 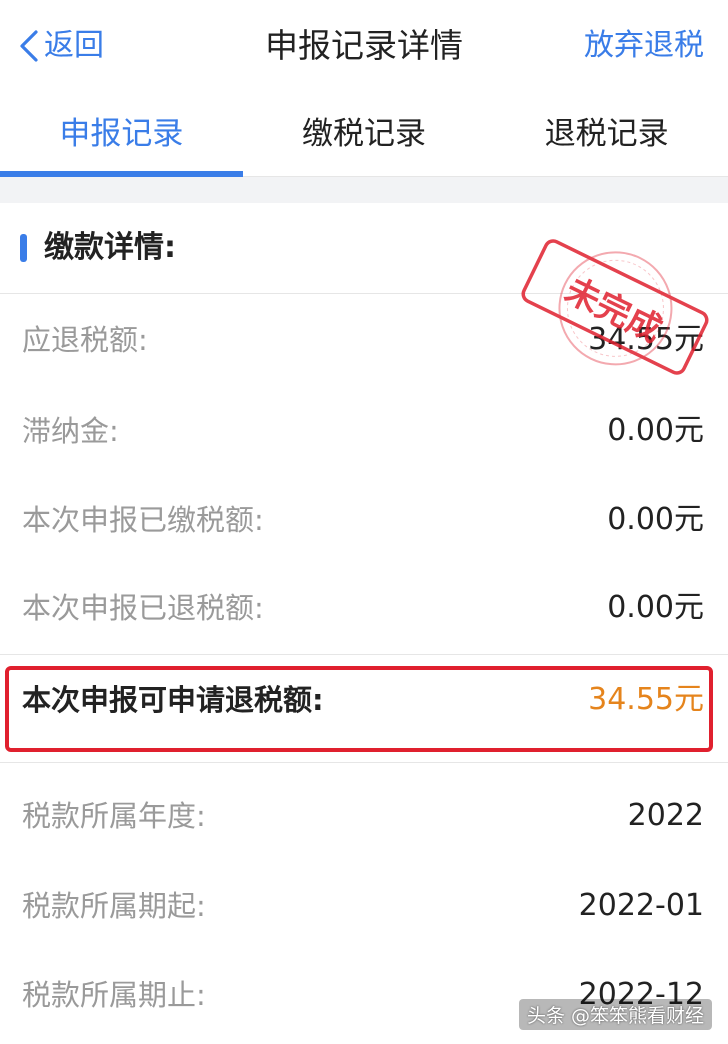 What do you see at coordinates (364, 520) in the screenshot?
I see `detail-row-paid-tax: 本次申报已缴税额: 0.00元` at bounding box center [364, 520].